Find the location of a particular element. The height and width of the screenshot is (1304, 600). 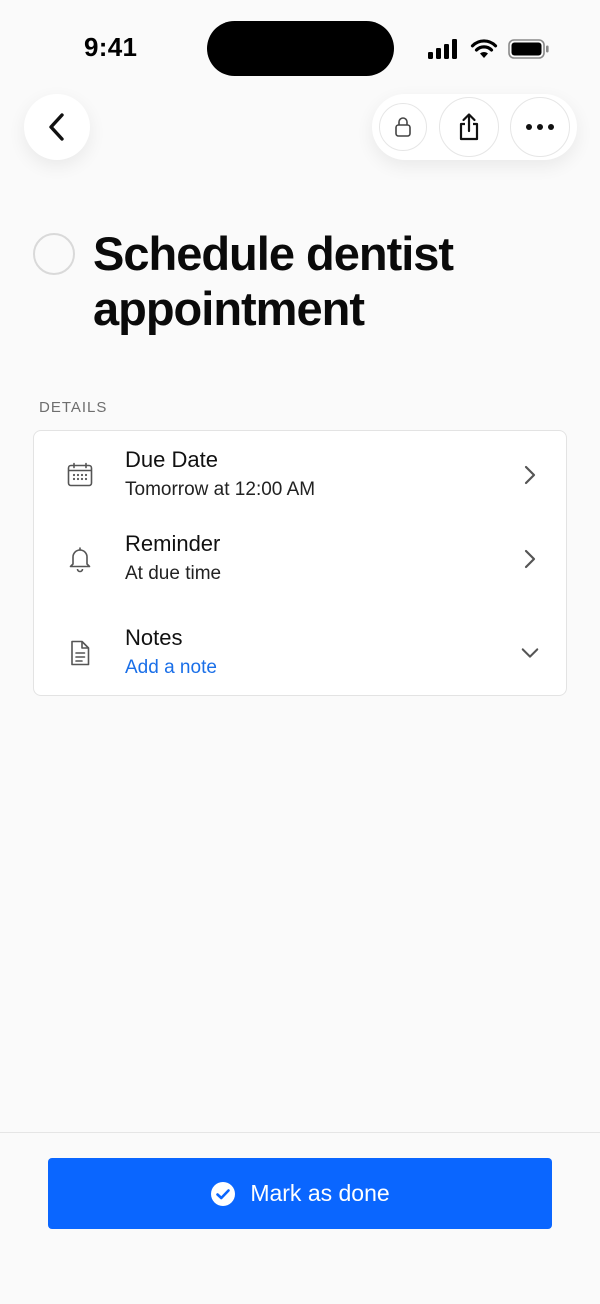

wifi-icon is located at coordinates (484, 48).